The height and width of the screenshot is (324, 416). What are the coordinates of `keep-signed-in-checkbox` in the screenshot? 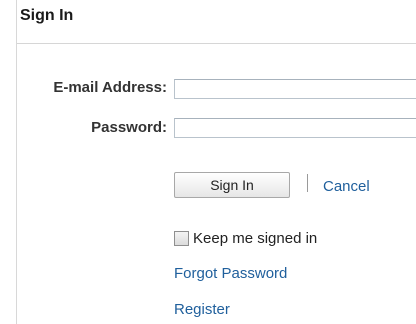 It's located at (181, 238).